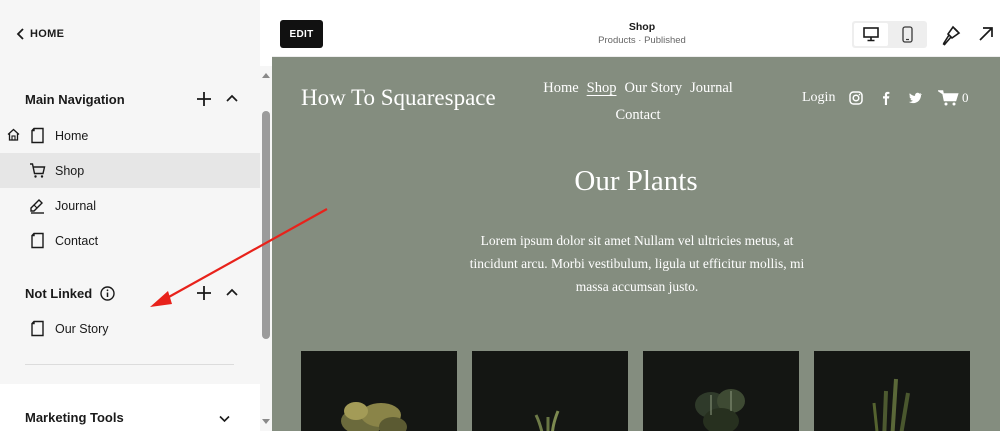 This screenshot has height=431, width=1000. Describe the element at coordinates (130, 328) in the screenshot. I see `nav-item-our-story: Our Story` at that location.